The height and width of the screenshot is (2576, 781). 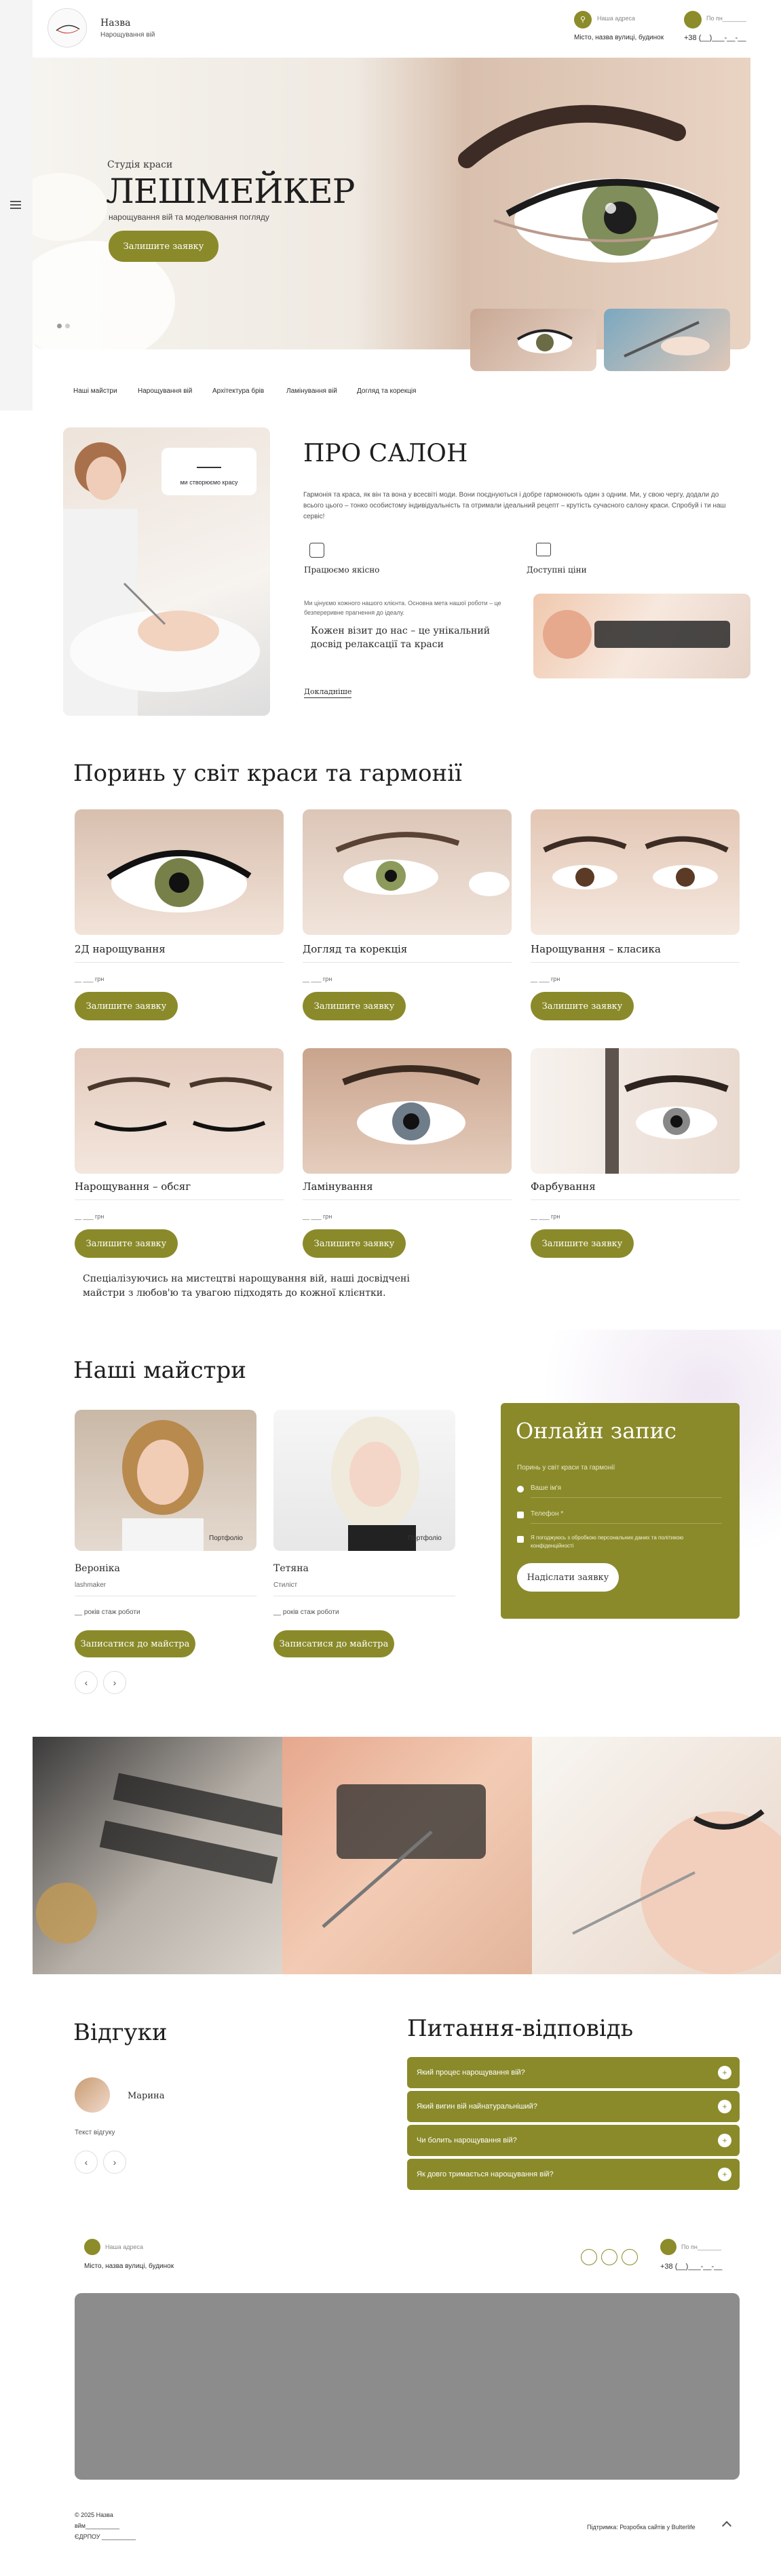 I want to click on logo-name: Назва, so click(x=115, y=23).